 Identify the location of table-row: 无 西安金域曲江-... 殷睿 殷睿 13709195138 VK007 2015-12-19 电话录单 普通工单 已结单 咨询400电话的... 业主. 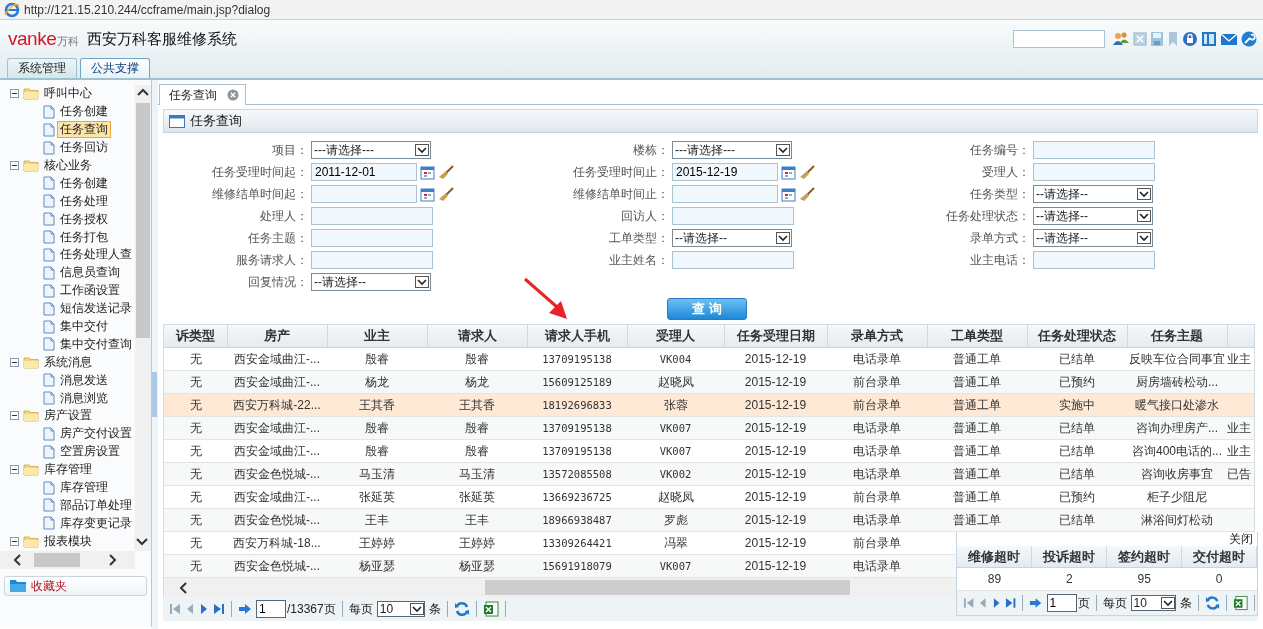
(709, 451).